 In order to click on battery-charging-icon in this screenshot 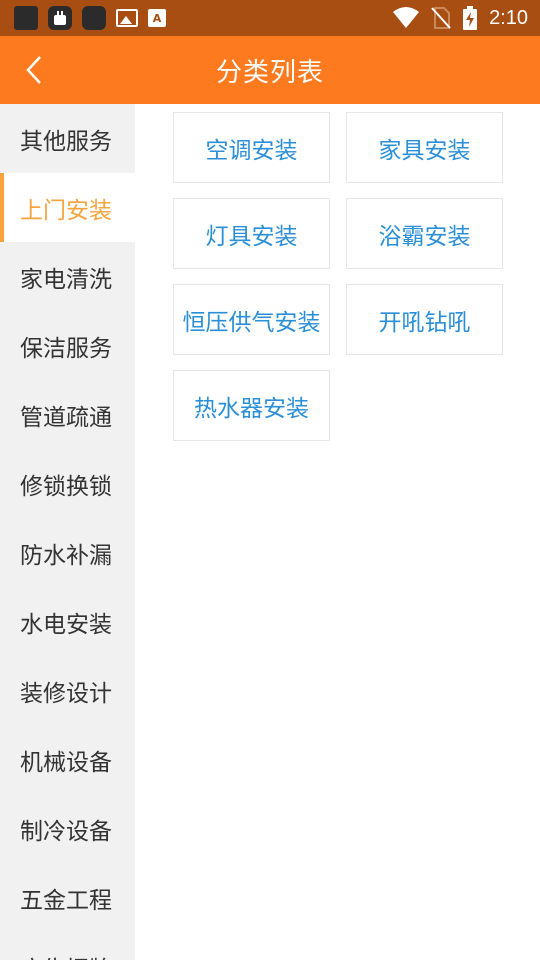, I will do `click(470, 18)`.